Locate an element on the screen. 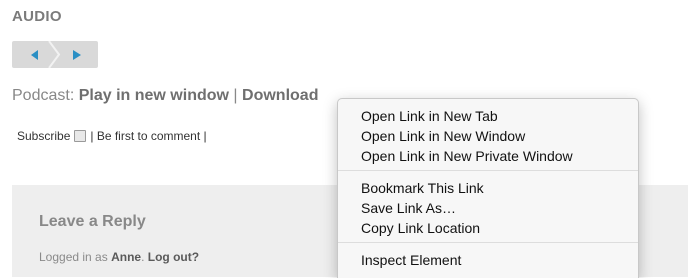  menu-item-open-private-window: Open Link in New Private Window is located at coordinates (488, 156).